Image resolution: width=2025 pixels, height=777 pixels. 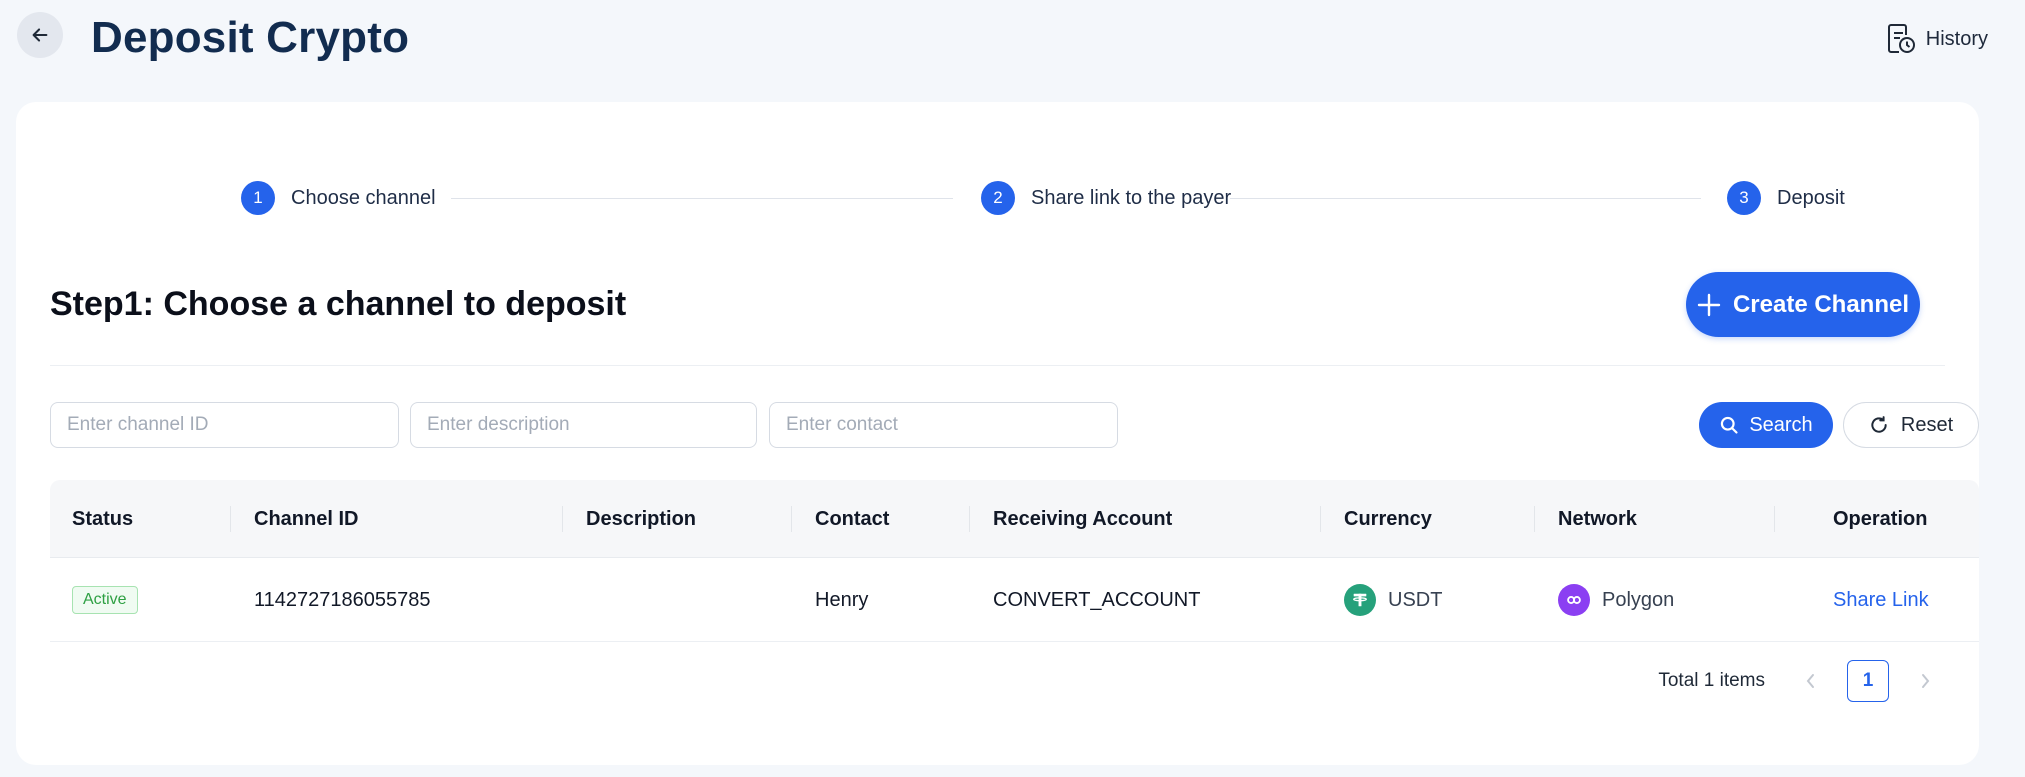 I want to click on reset-button: Reset, so click(x=1911, y=425).